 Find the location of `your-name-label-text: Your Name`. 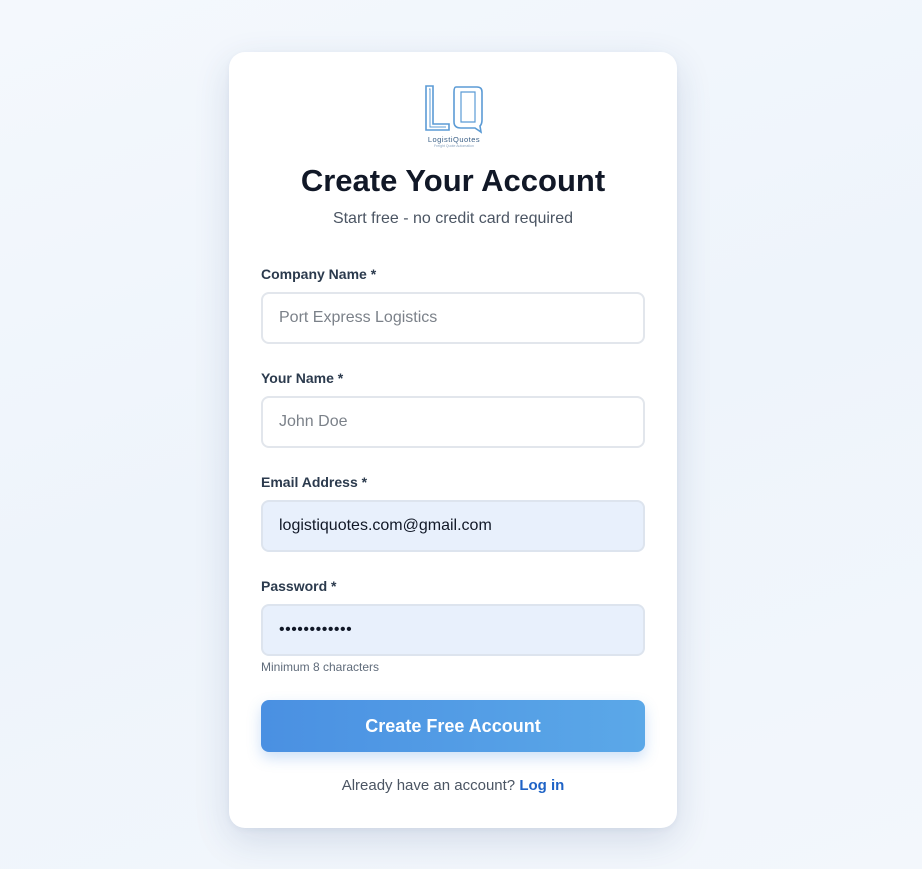

your-name-label-text: Your Name is located at coordinates (297, 378).